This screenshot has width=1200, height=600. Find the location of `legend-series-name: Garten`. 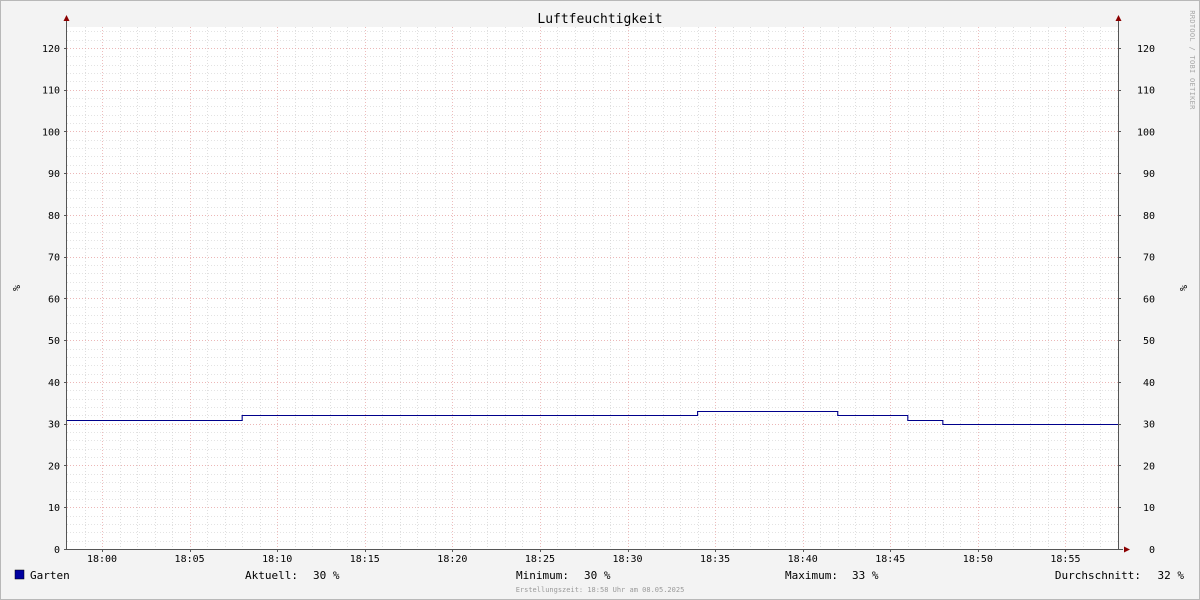

legend-series-name: Garten is located at coordinates (50, 575).